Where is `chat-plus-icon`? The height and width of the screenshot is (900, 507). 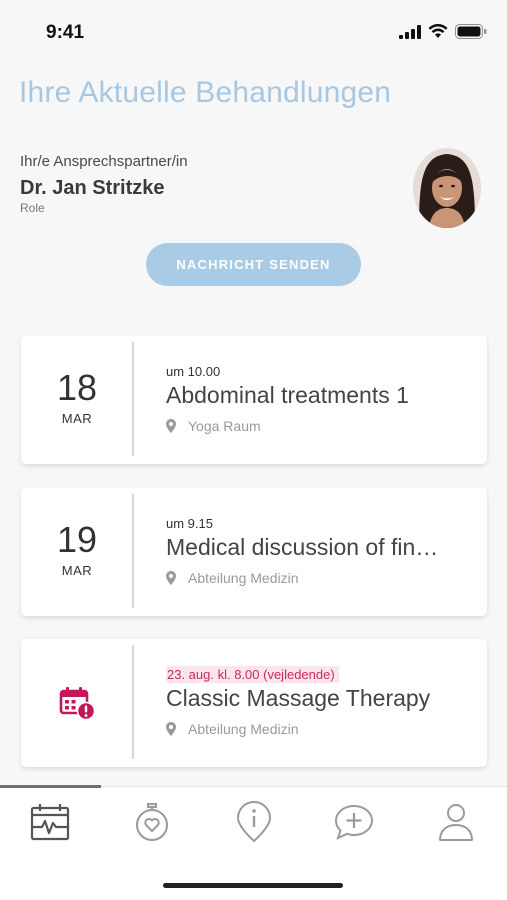 chat-plus-icon is located at coordinates (354, 822).